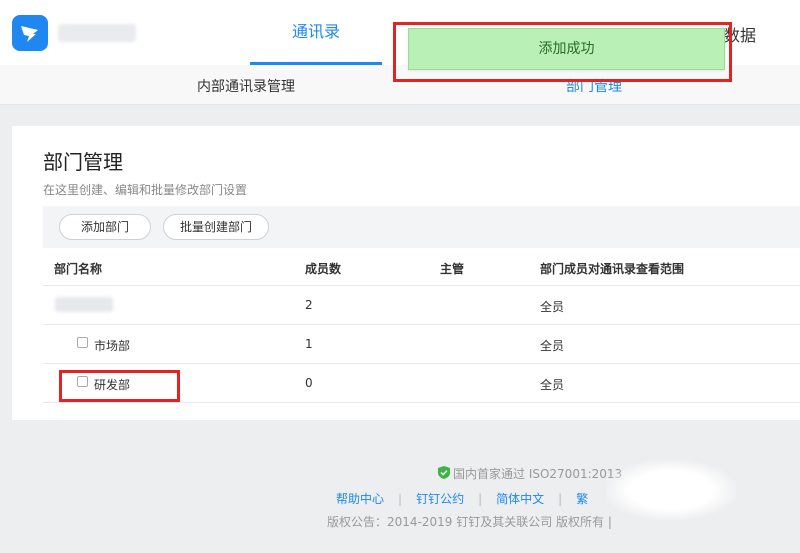 The width and height of the screenshot is (800, 553). I want to click on batch-create-department-button: 批量创建部门, so click(216, 227).